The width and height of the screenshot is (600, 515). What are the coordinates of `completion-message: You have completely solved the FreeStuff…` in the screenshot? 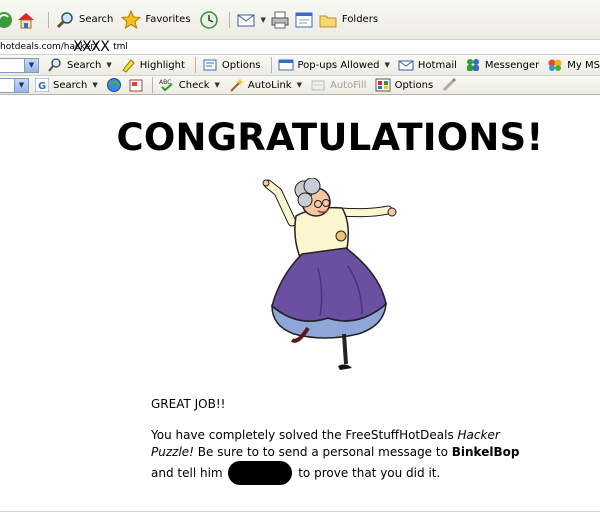 It's located at (336, 456).